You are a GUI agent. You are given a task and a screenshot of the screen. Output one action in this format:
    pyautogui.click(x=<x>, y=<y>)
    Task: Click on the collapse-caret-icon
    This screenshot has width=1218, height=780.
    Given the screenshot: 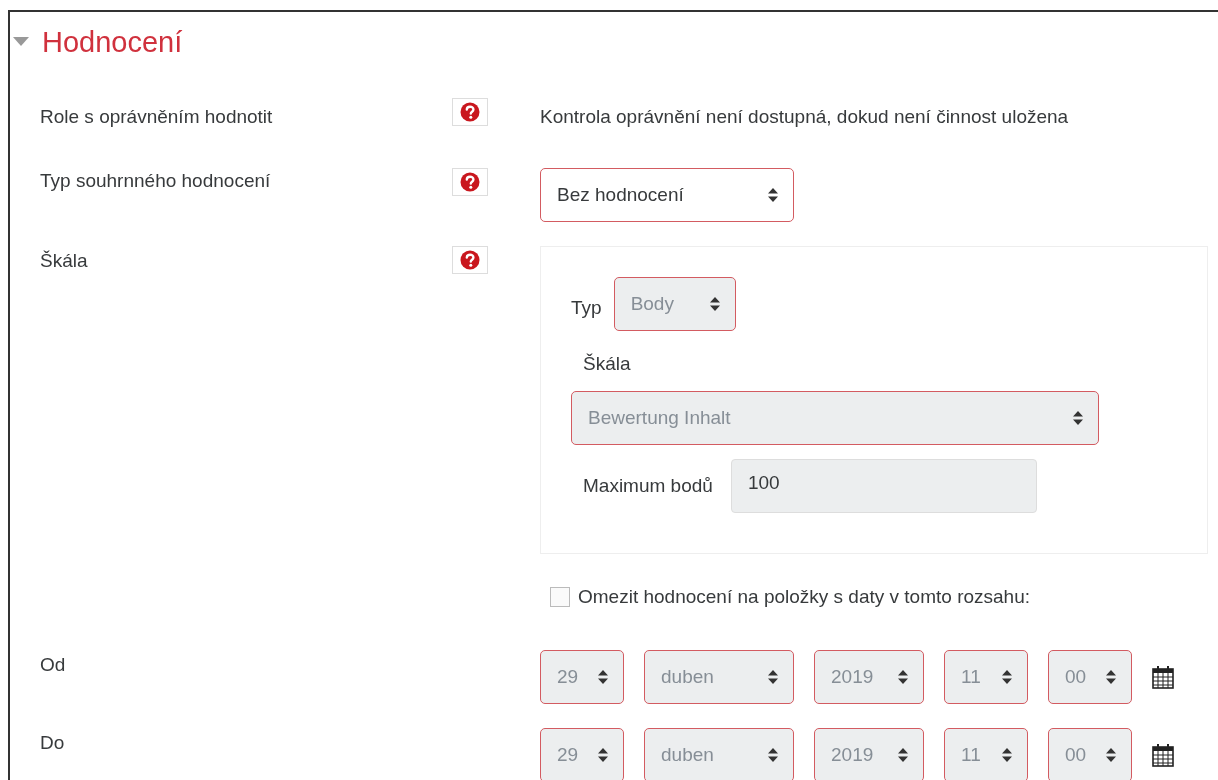 What is the action you would take?
    pyautogui.click(x=22, y=42)
    